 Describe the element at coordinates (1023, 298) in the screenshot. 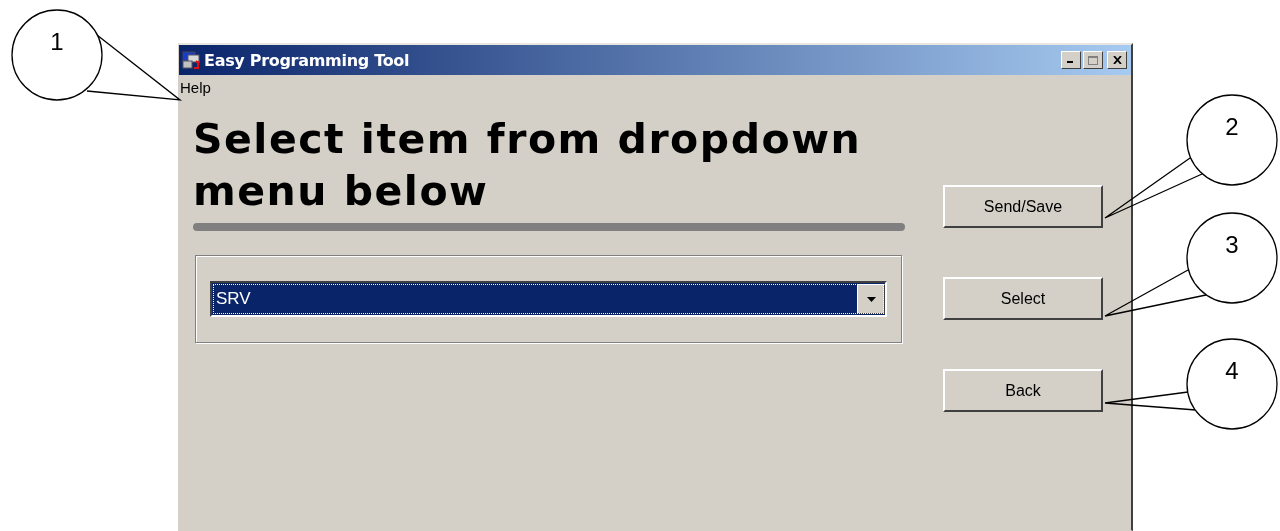

I see `action-button: Select` at that location.